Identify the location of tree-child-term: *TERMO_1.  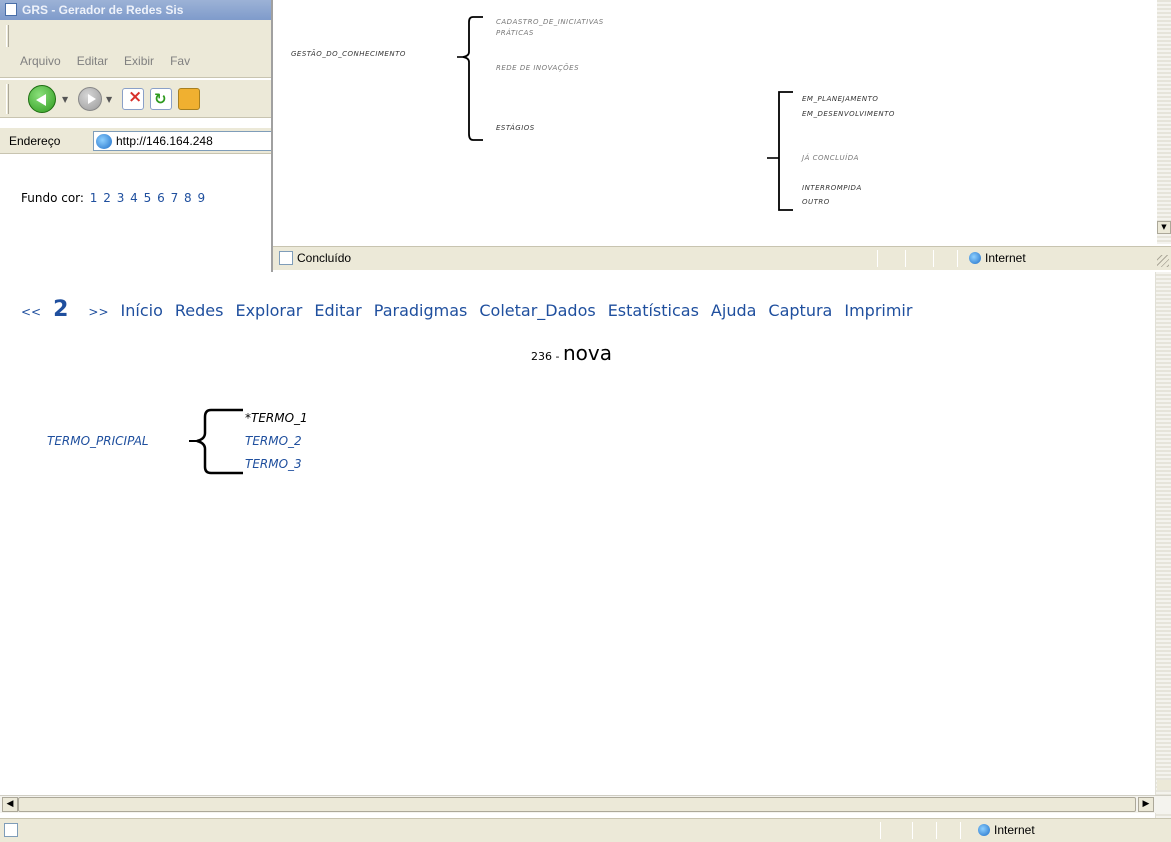
(276, 418).